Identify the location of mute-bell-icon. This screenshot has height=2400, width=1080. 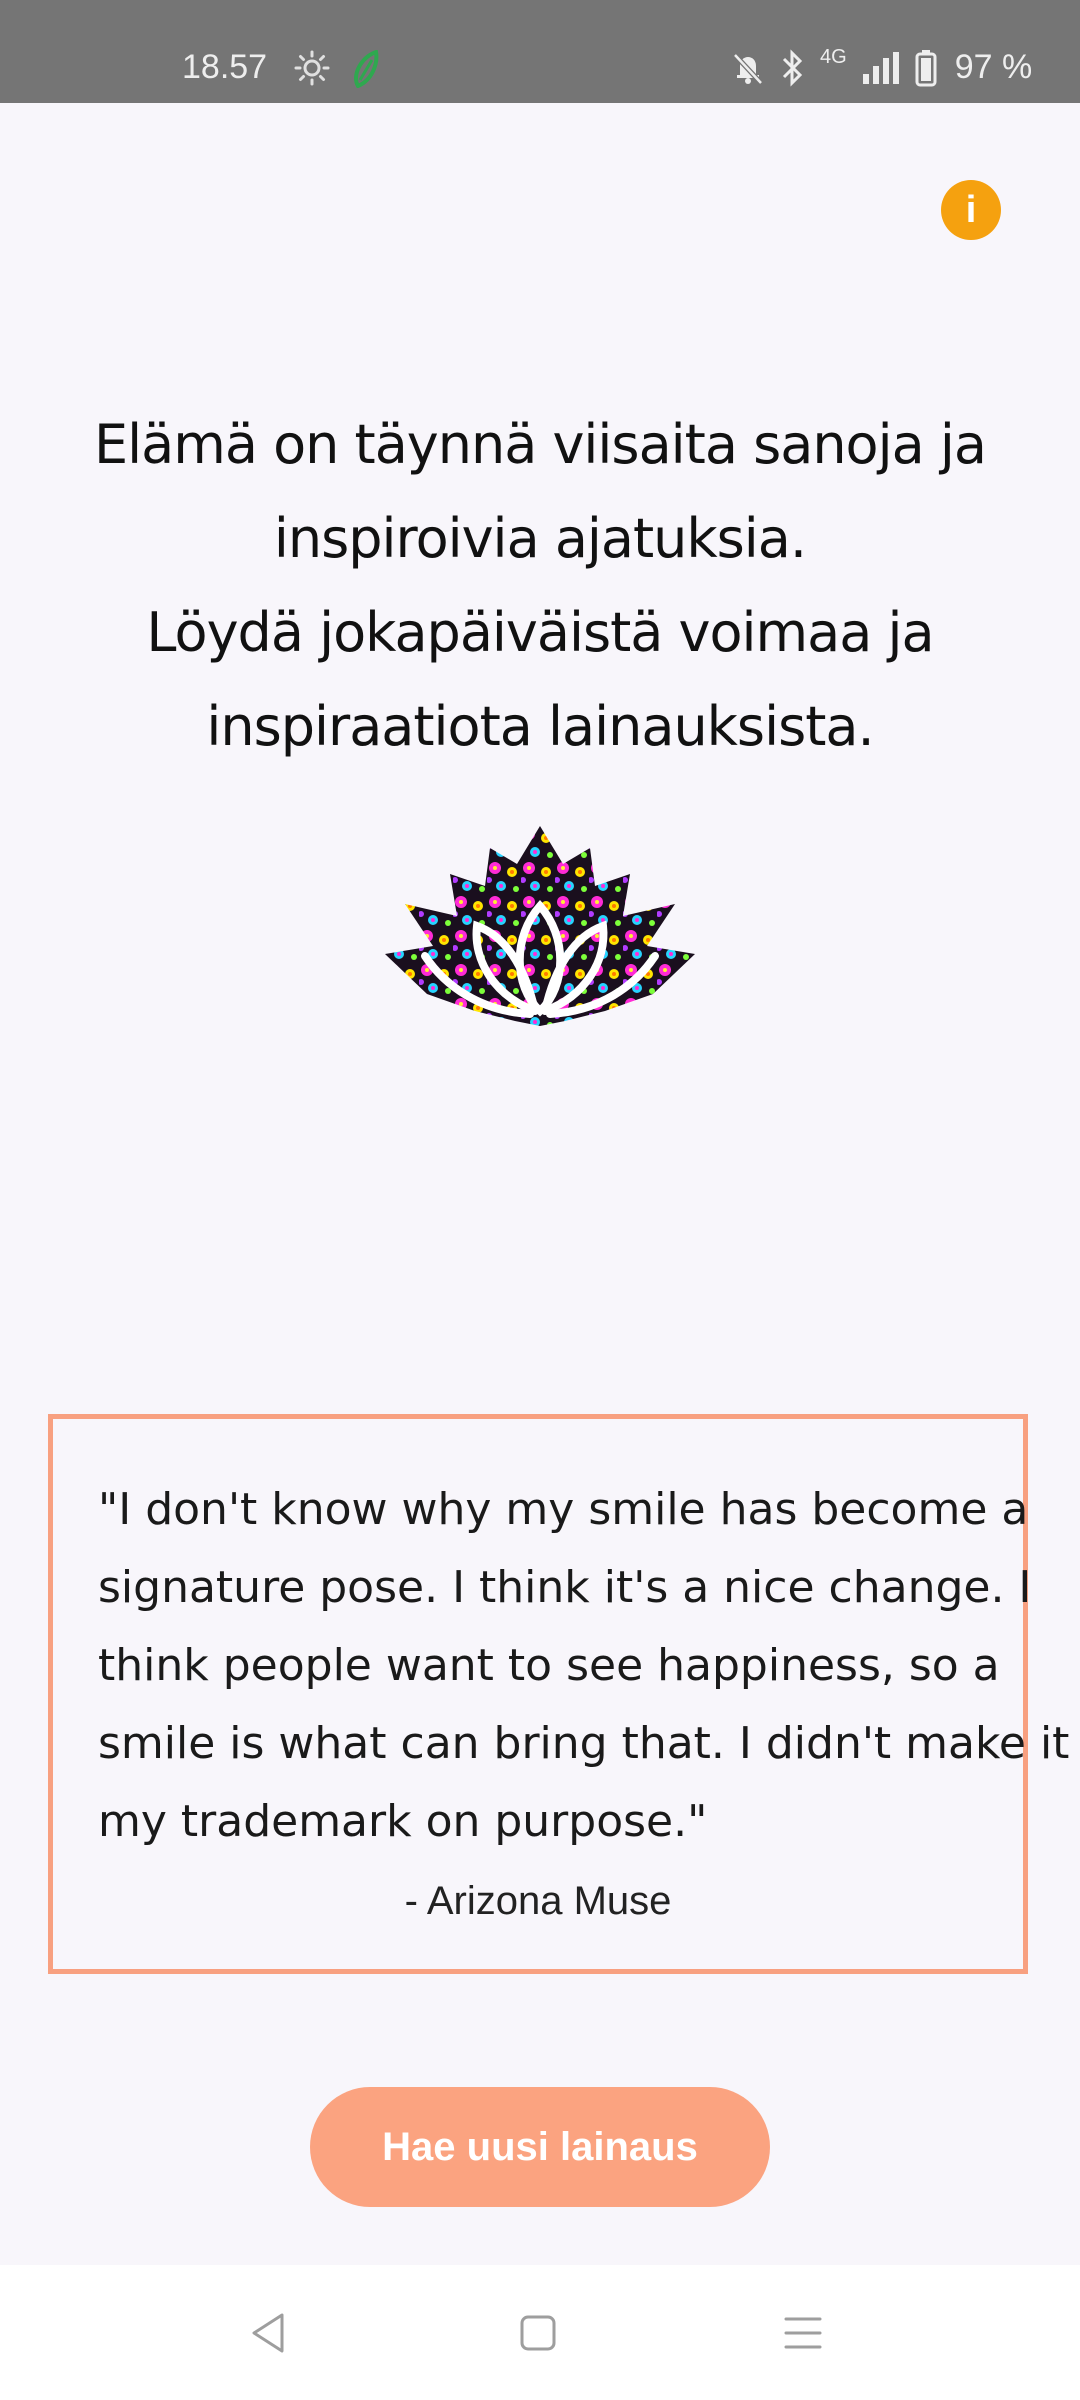
(748, 68).